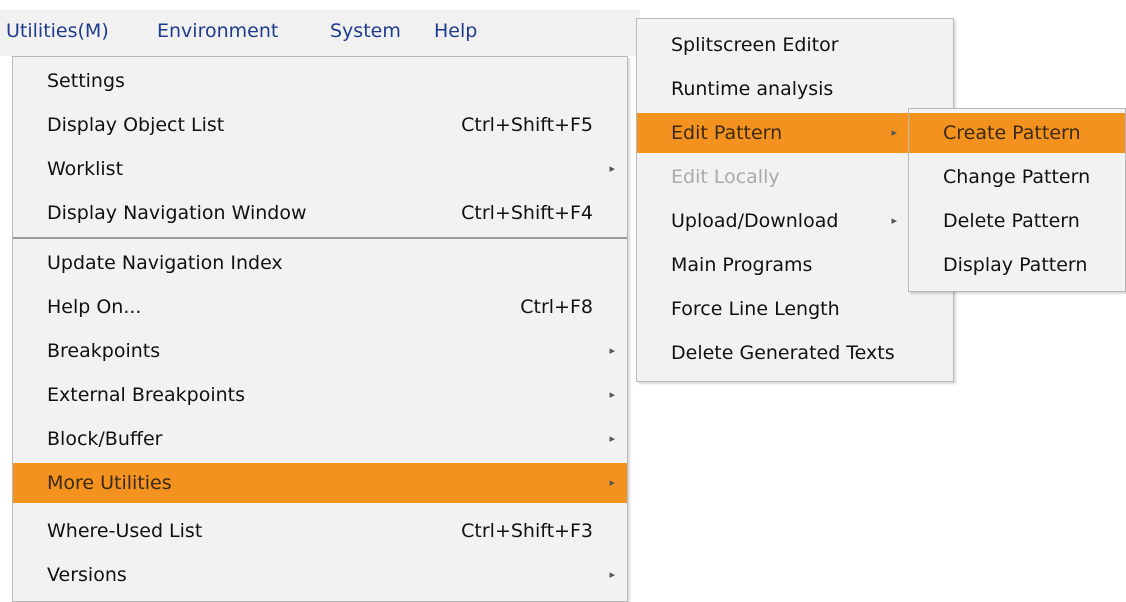 The height and width of the screenshot is (602, 1126). Describe the element at coordinates (527, 213) in the screenshot. I see `shortcut-label: Ctrl+Shift+F4` at that location.